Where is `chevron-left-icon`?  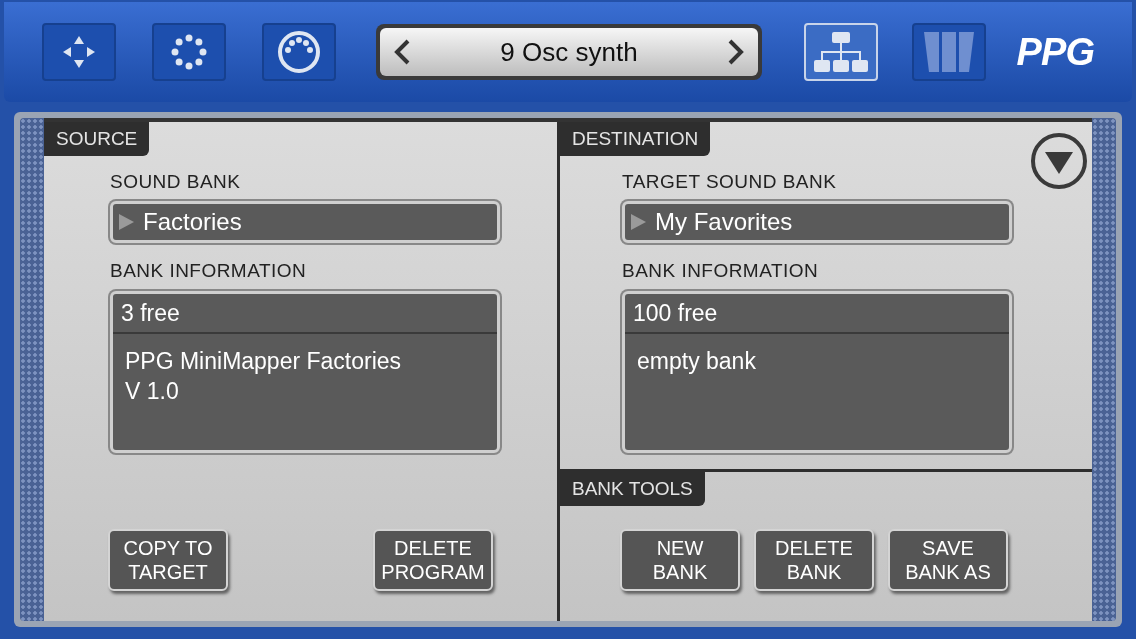 chevron-left-icon is located at coordinates (402, 52).